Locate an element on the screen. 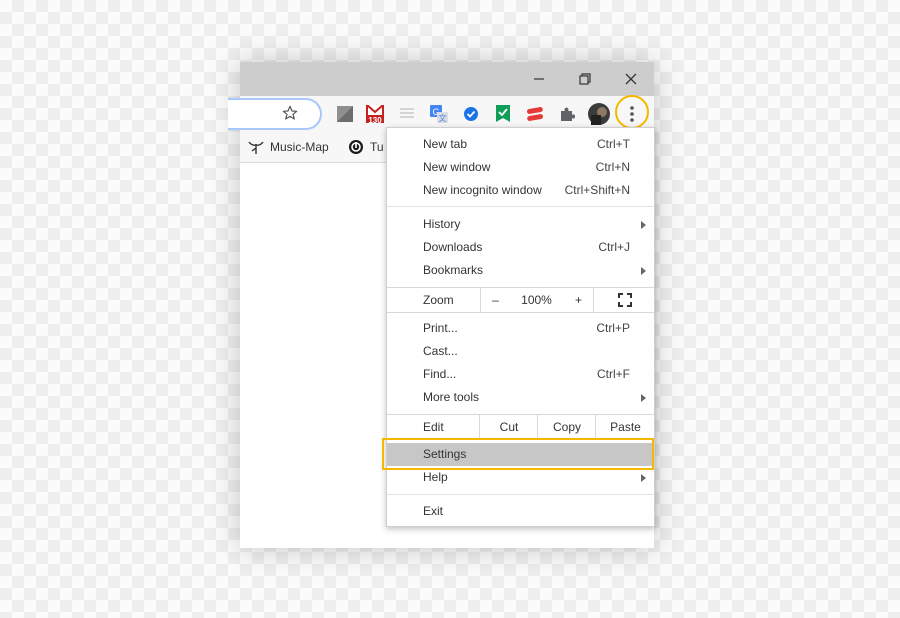  menu-item-exit: Exit is located at coordinates (520, 511).